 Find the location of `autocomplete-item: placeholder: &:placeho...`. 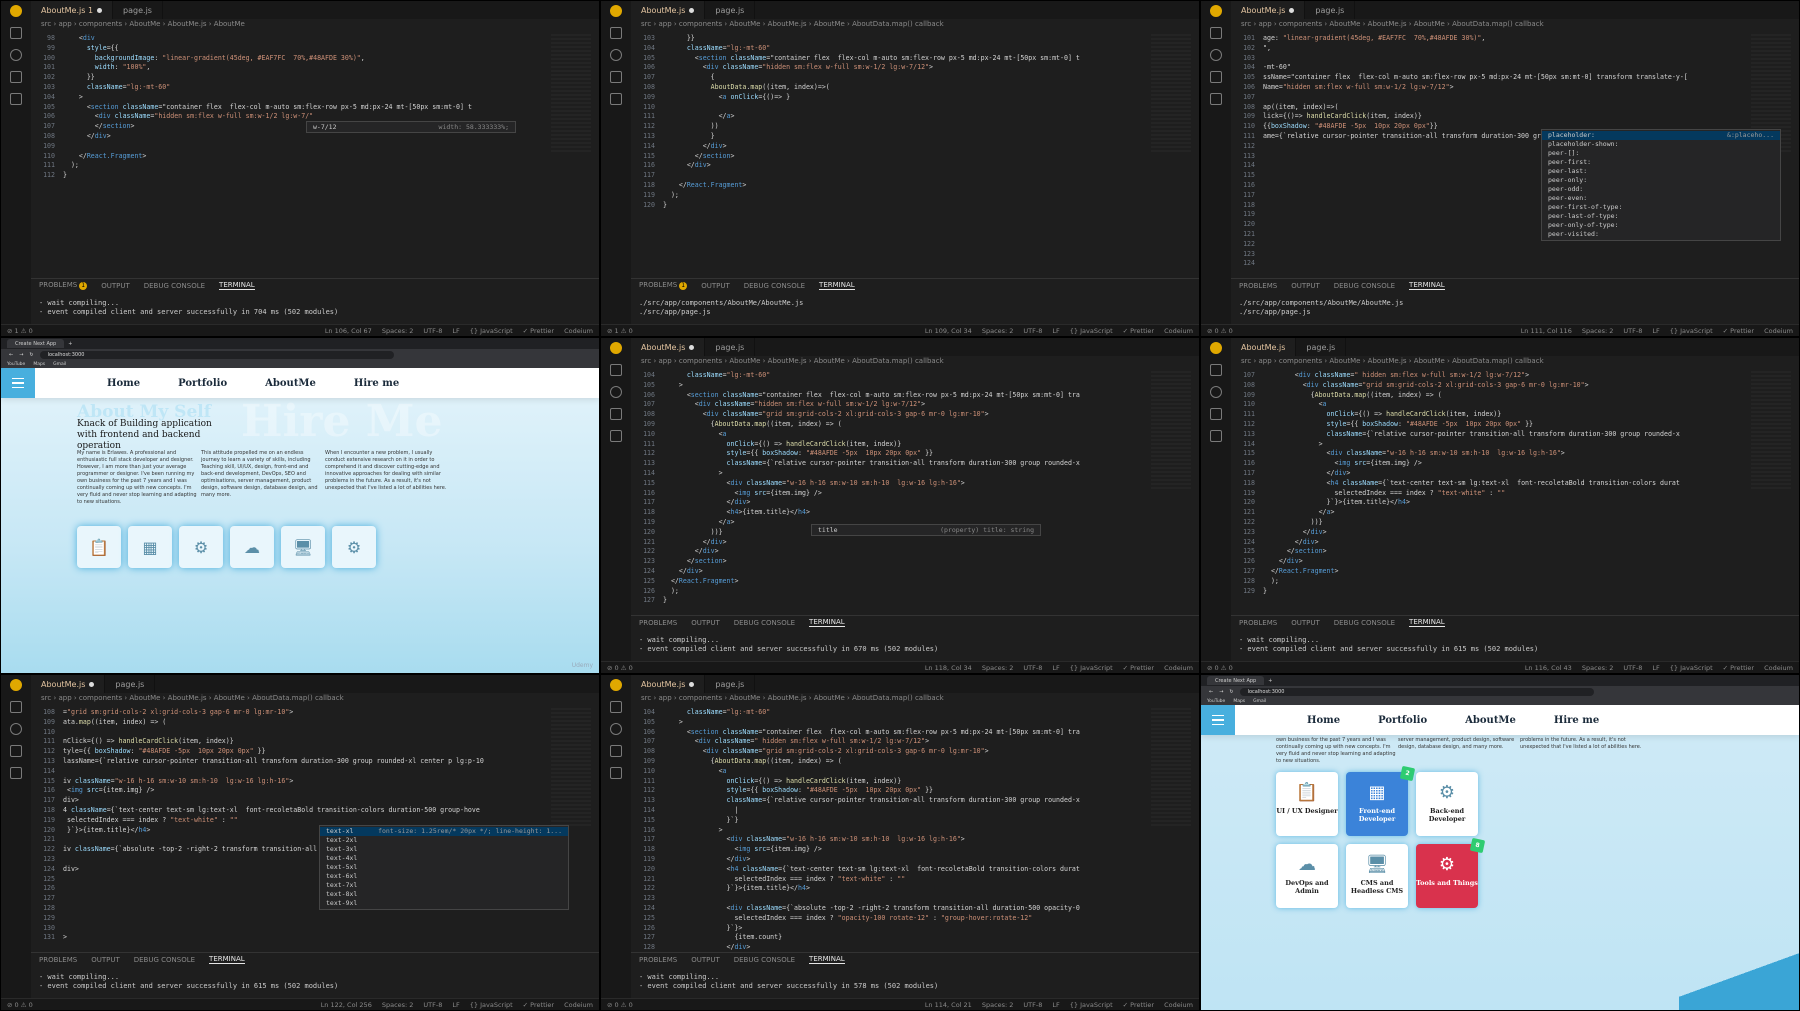

autocomplete-item: placeholder: &:placeho... is located at coordinates (1661, 135).